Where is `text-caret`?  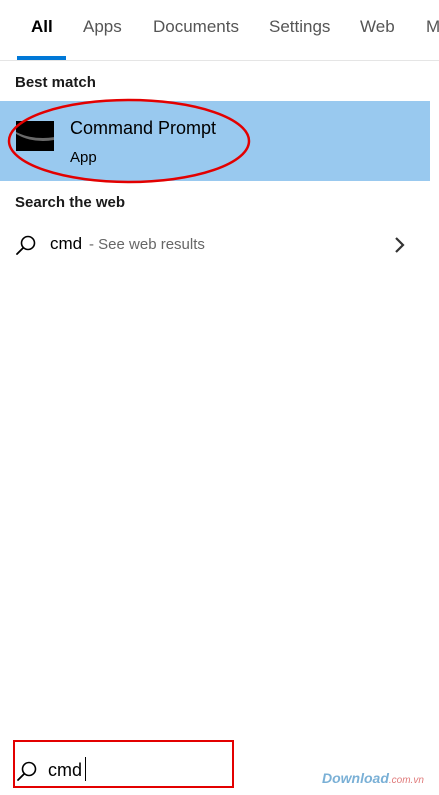 text-caret is located at coordinates (85, 769).